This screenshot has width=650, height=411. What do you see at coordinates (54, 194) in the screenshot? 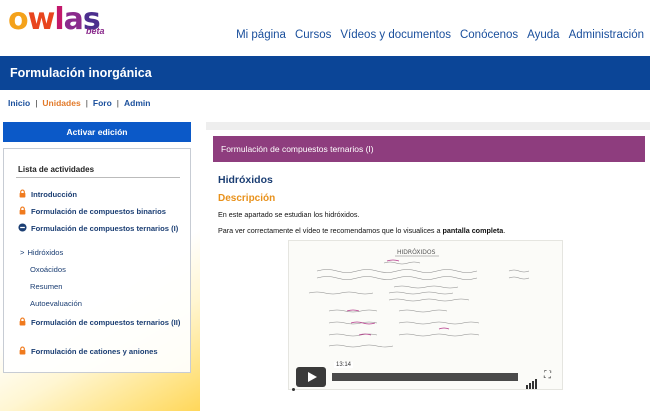
I see `activity-label: Introducción` at bounding box center [54, 194].